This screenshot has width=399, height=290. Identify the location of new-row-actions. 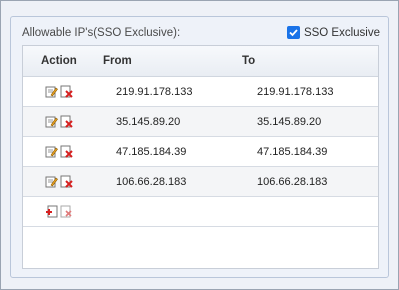
(62, 211).